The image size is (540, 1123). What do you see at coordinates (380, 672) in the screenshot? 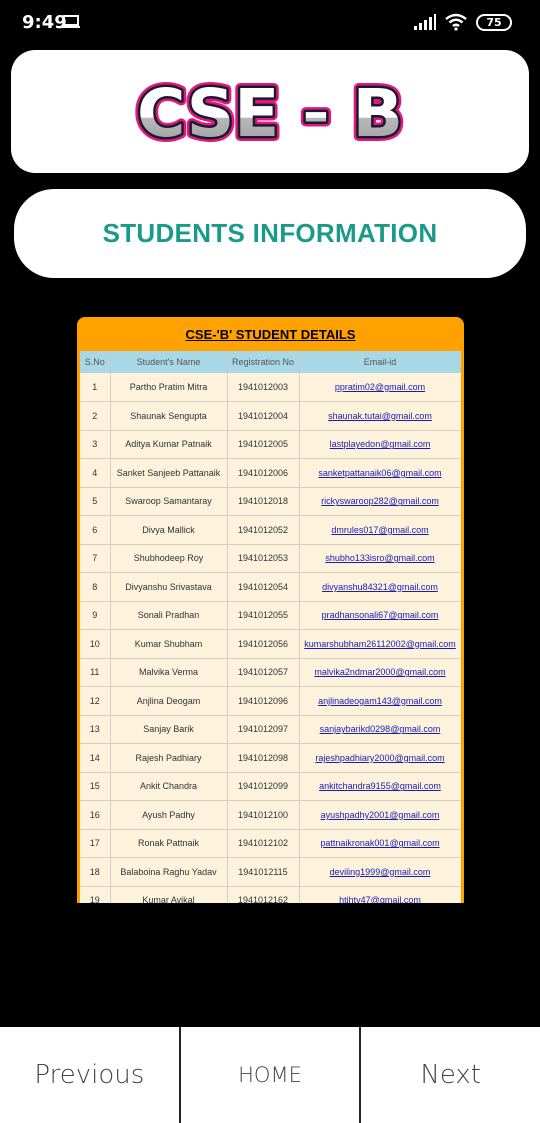
I see `row-email-link: malvika2ndmar2000@gmail.com` at bounding box center [380, 672].